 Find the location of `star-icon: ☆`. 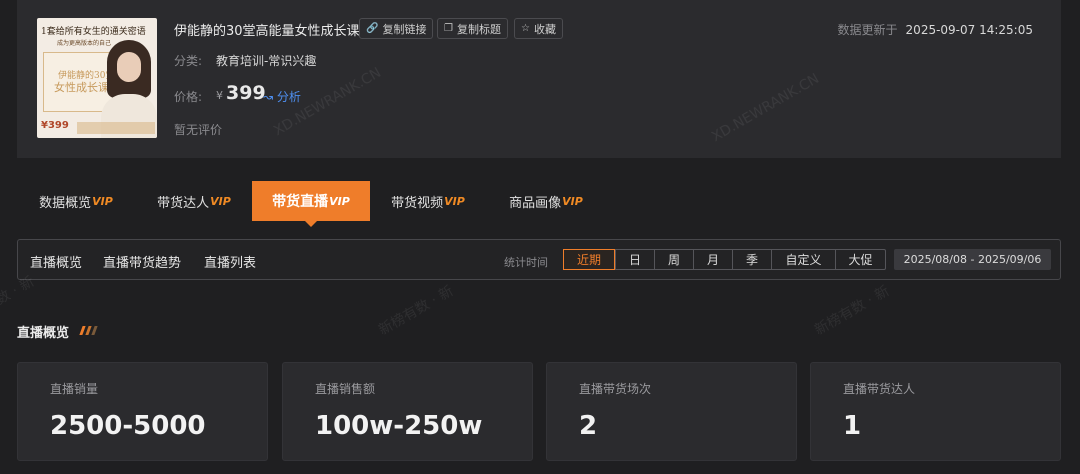

star-icon: ☆ is located at coordinates (525, 28).